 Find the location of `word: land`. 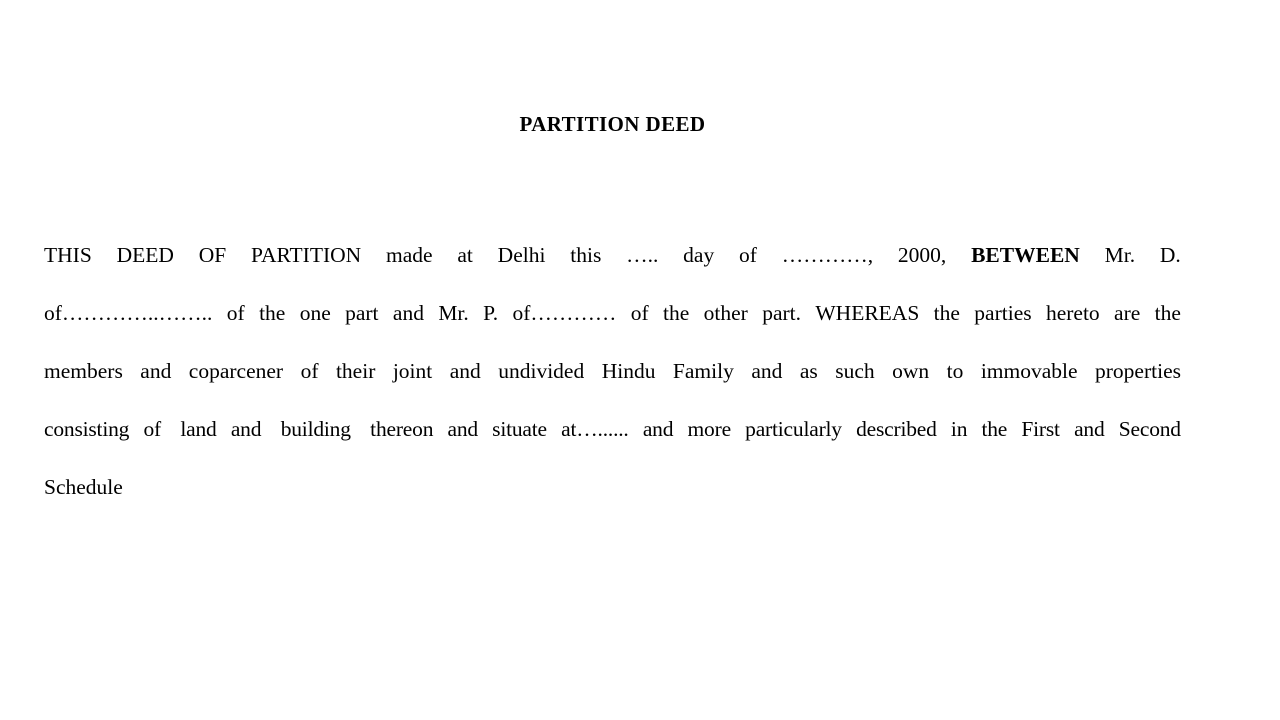

word: land is located at coordinates (196, 429).